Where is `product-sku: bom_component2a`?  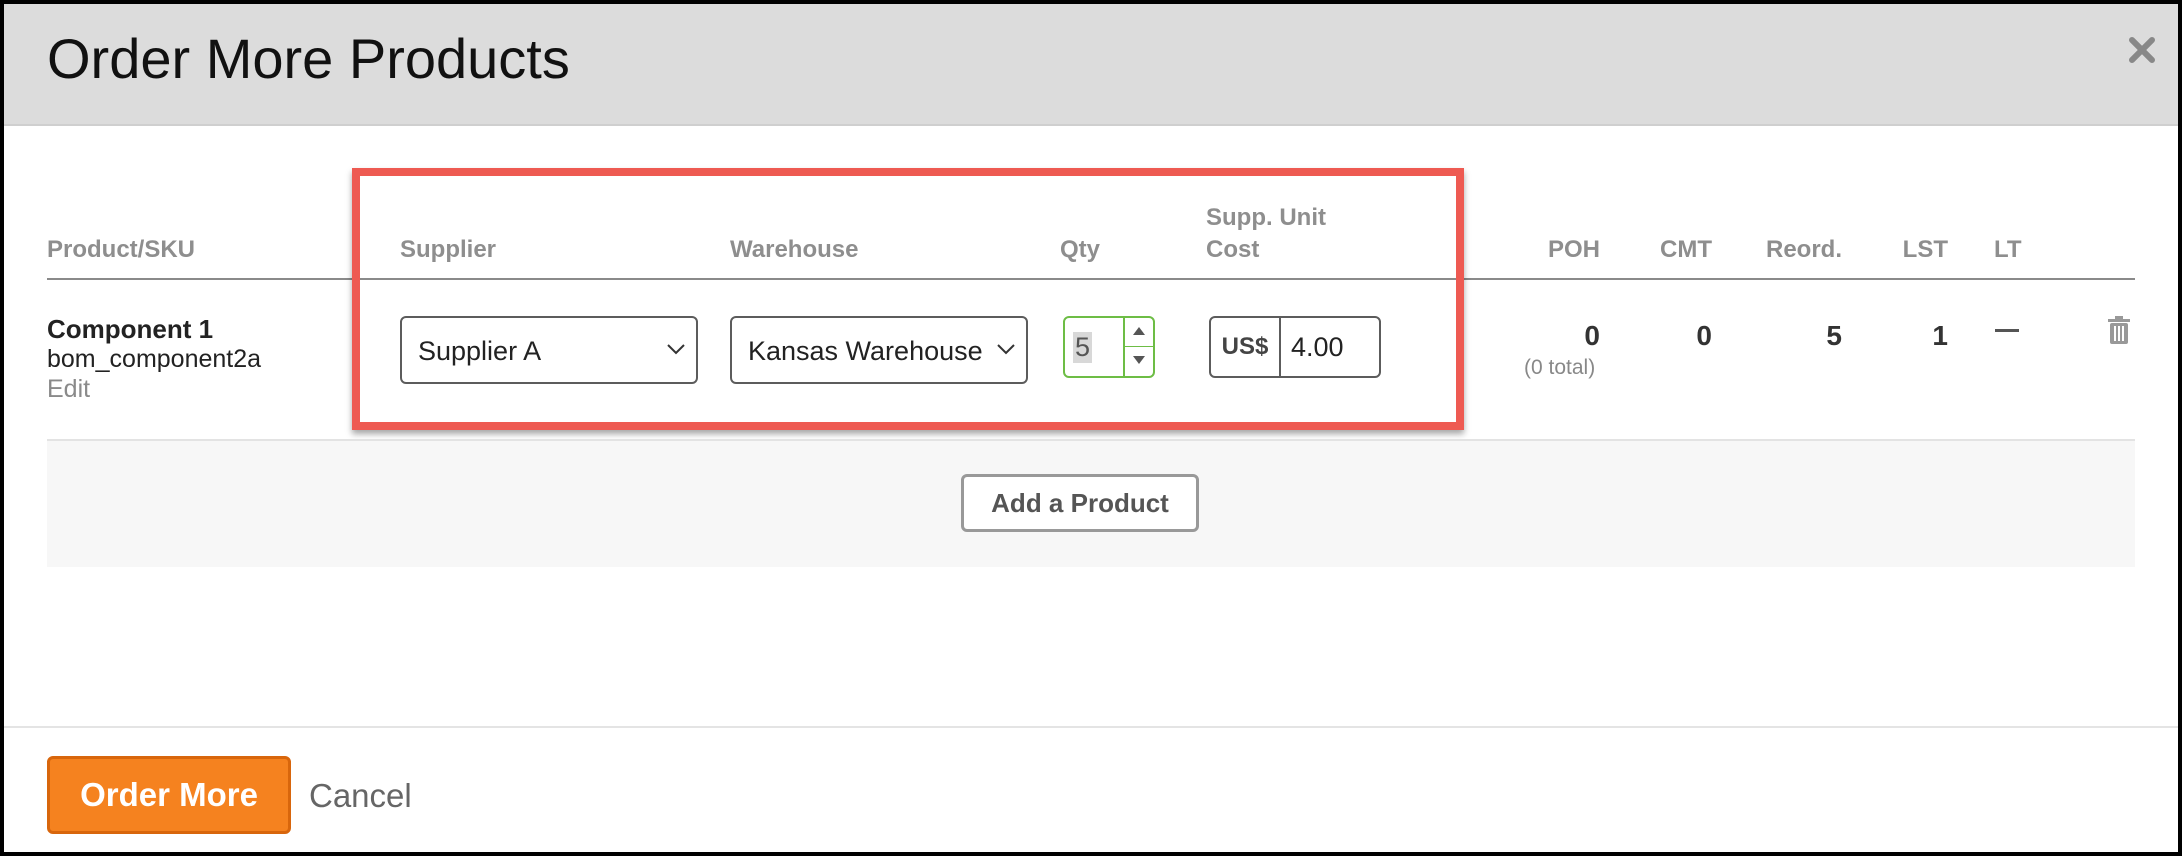
product-sku: bom_component2a is located at coordinates (154, 359).